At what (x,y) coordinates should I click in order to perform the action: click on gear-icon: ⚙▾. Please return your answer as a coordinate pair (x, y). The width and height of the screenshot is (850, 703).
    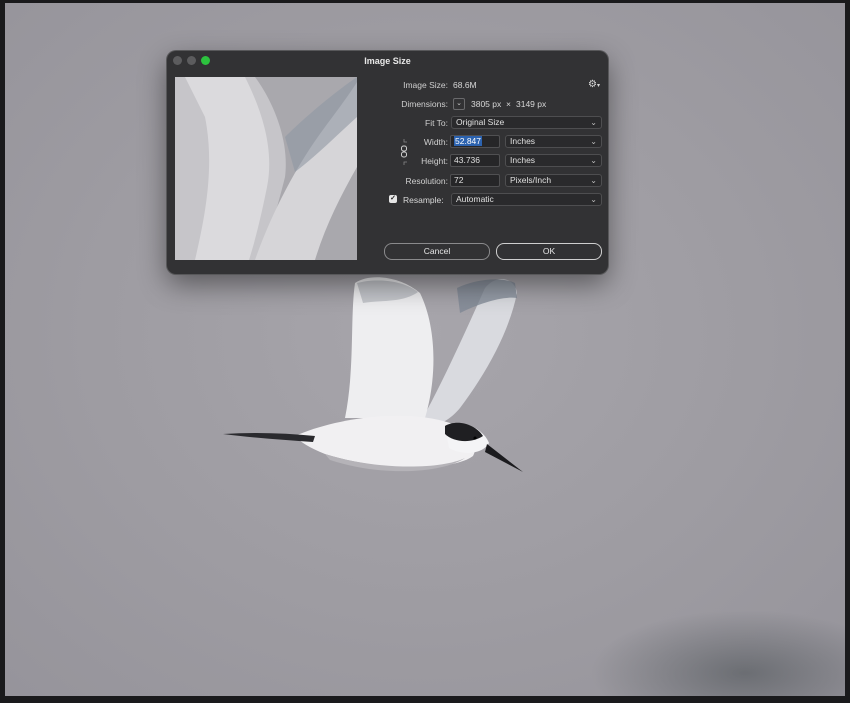
    Looking at the image, I should click on (594, 84).